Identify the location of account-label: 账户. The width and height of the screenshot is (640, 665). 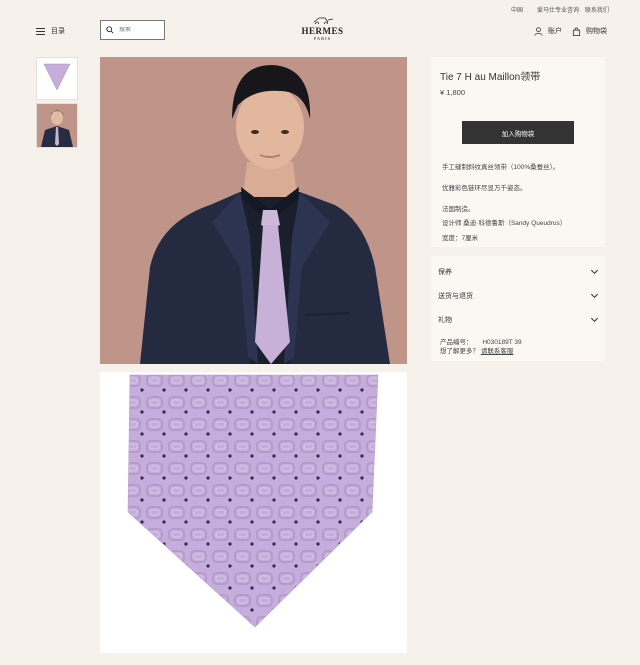
(555, 31).